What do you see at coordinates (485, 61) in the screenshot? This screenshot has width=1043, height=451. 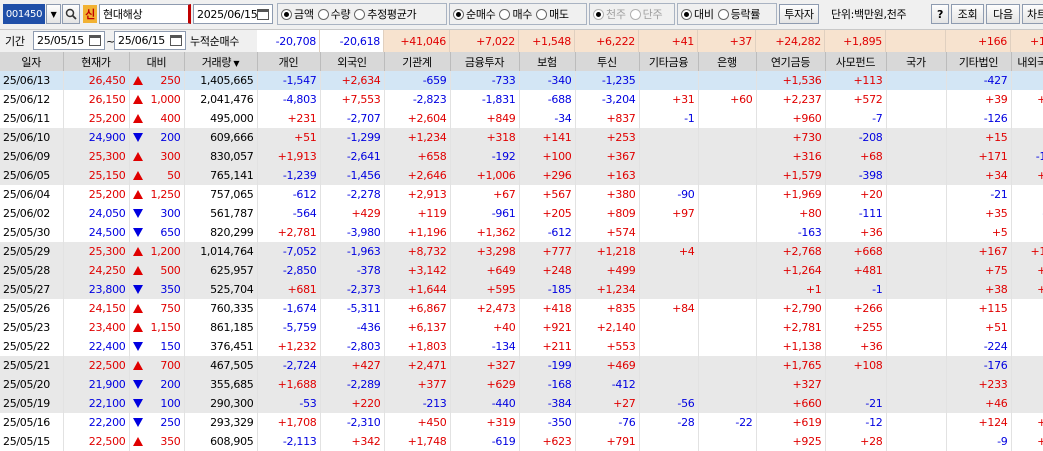 I see `column-header: 금융투자` at bounding box center [485, 61].